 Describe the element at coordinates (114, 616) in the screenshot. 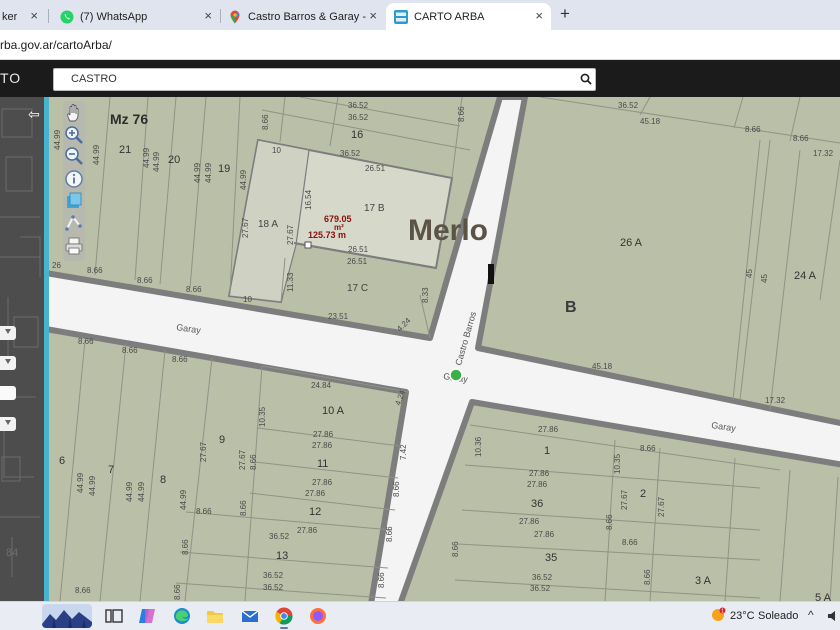

I see `task-view-icon` at that location.